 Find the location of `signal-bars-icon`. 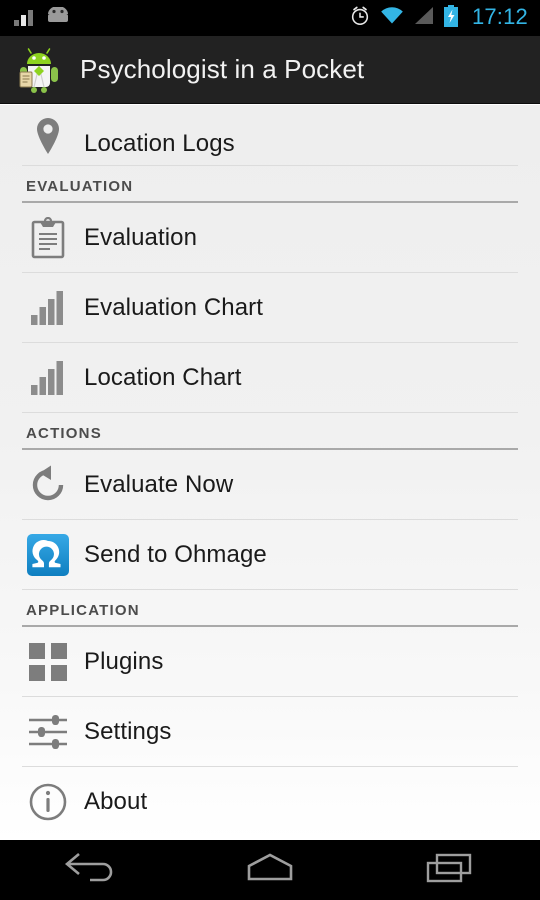

signal-bars-icon is located at coordinates (23, 18).